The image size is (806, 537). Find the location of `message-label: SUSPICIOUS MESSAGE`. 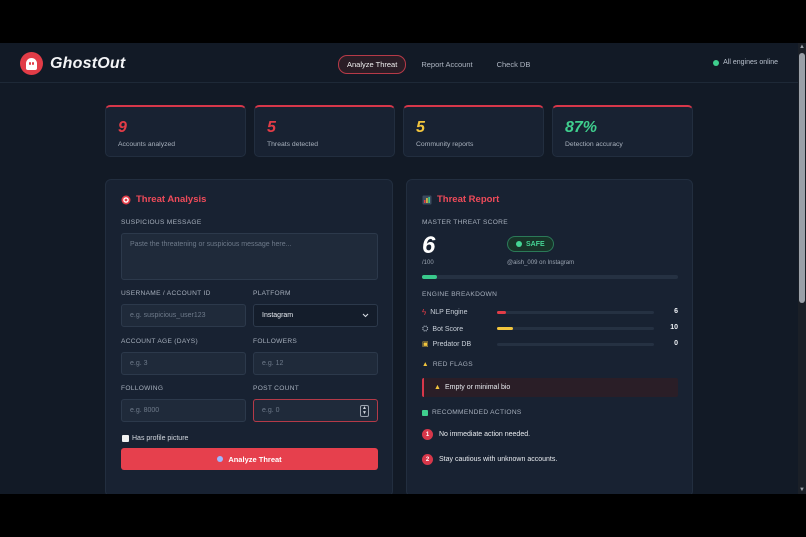

message-label: SUSPICIOUS MESSAGE is located at coordinates (161, 222).